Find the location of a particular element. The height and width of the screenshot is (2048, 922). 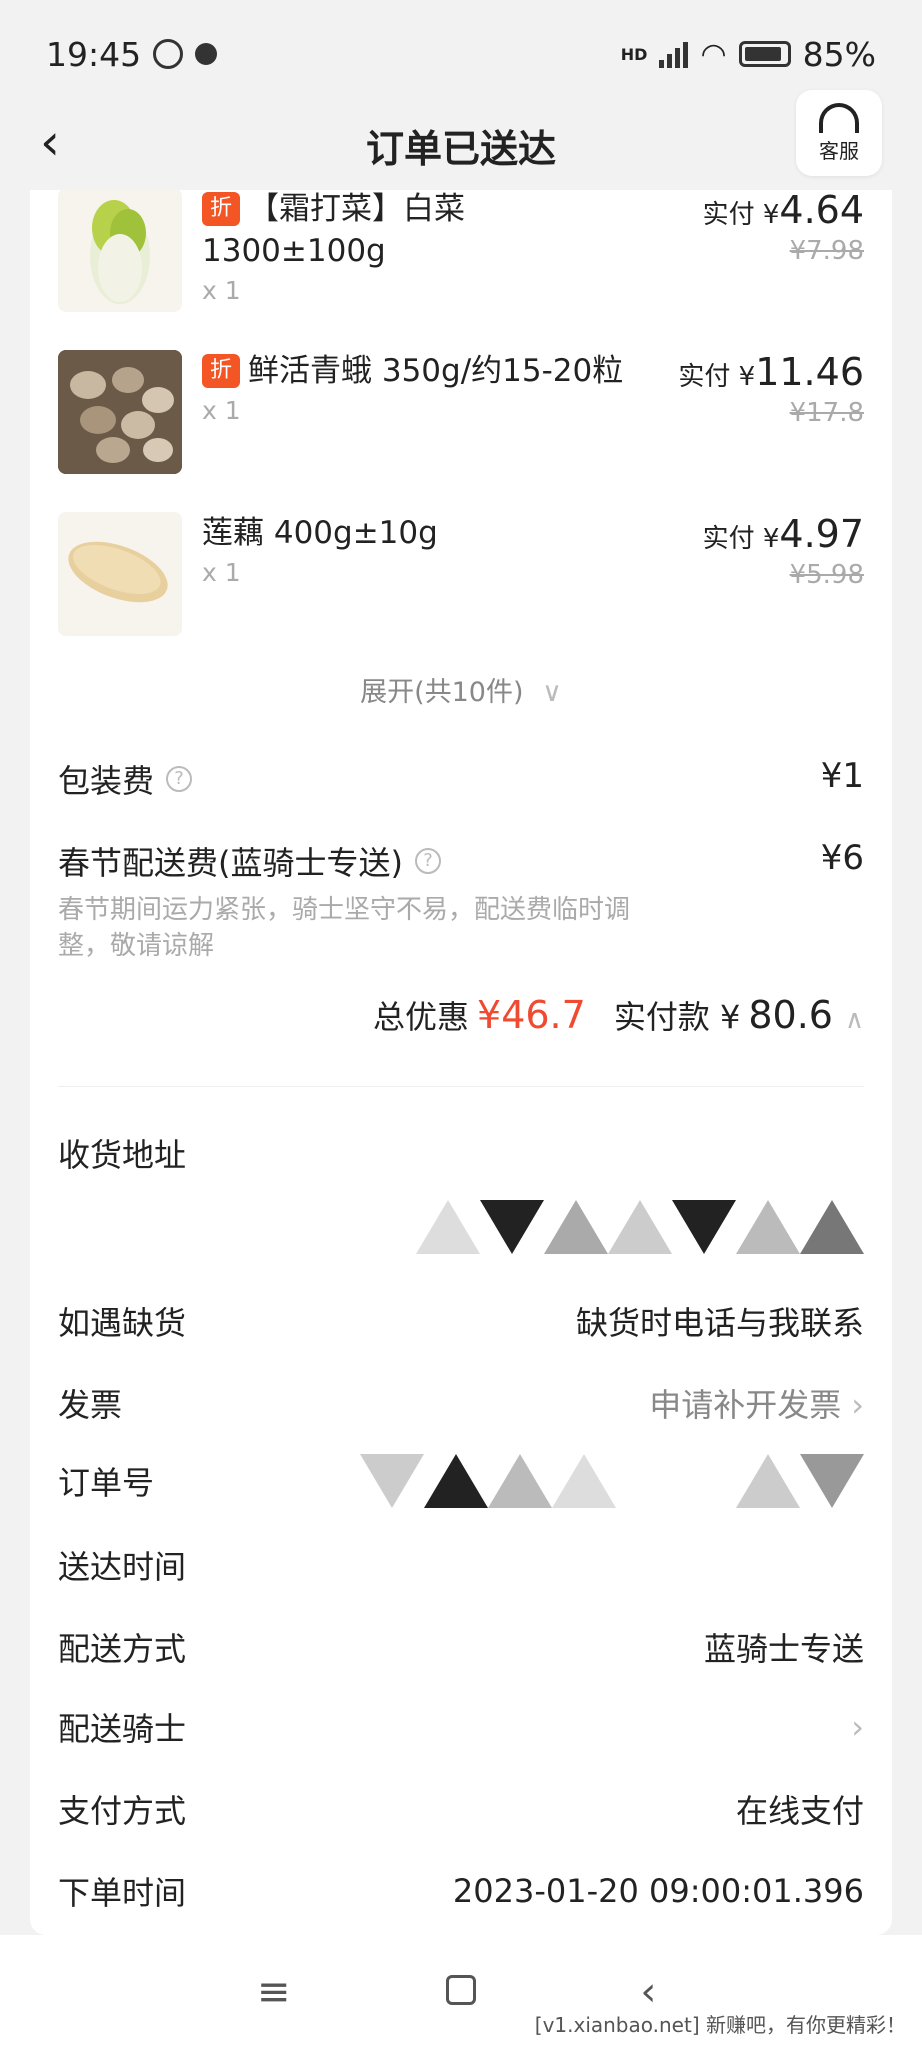

discount-value: ¥46.7 is located at coordinates (531, 1015).